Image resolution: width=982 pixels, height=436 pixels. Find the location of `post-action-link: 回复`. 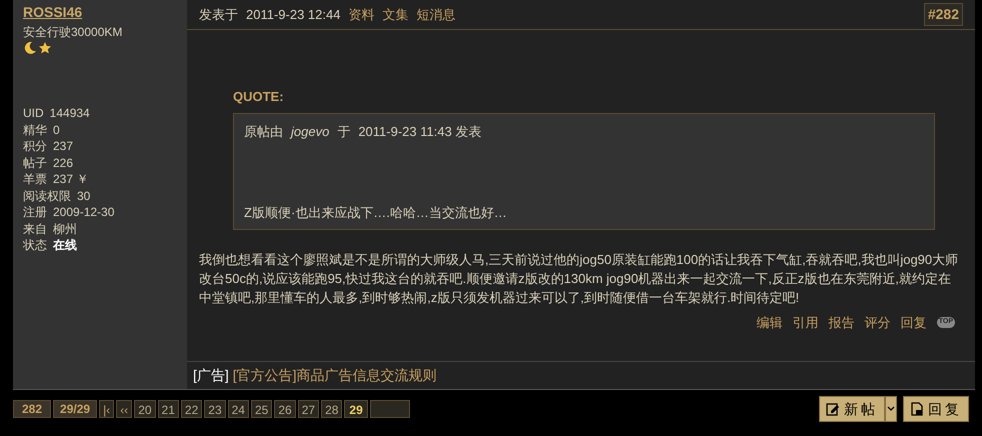

post-action-link: 回复 is located at coordinates (913, 322).